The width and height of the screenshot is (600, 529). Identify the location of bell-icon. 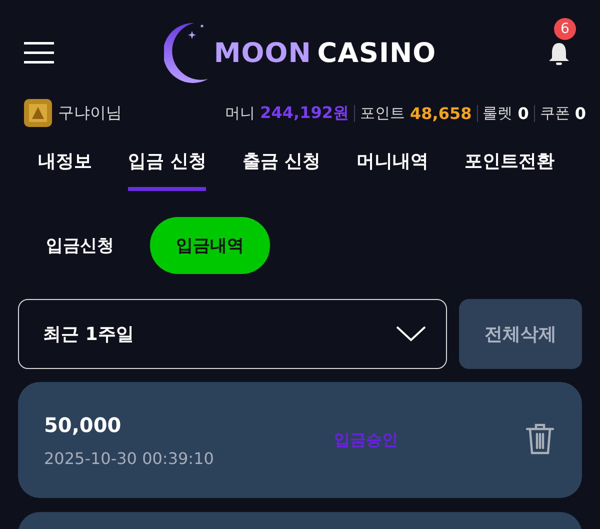
(559, 54).